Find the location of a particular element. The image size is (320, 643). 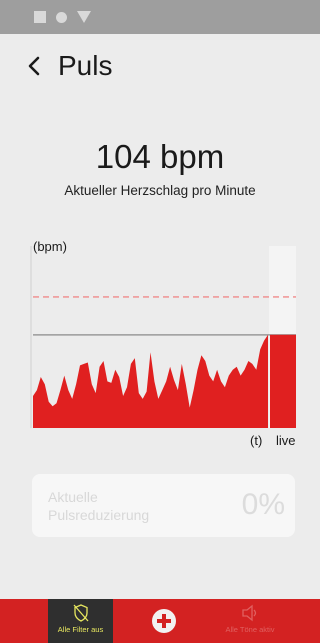

sound-toggle-button: Alle Töne aktiv is located at coordinates (250, 621).